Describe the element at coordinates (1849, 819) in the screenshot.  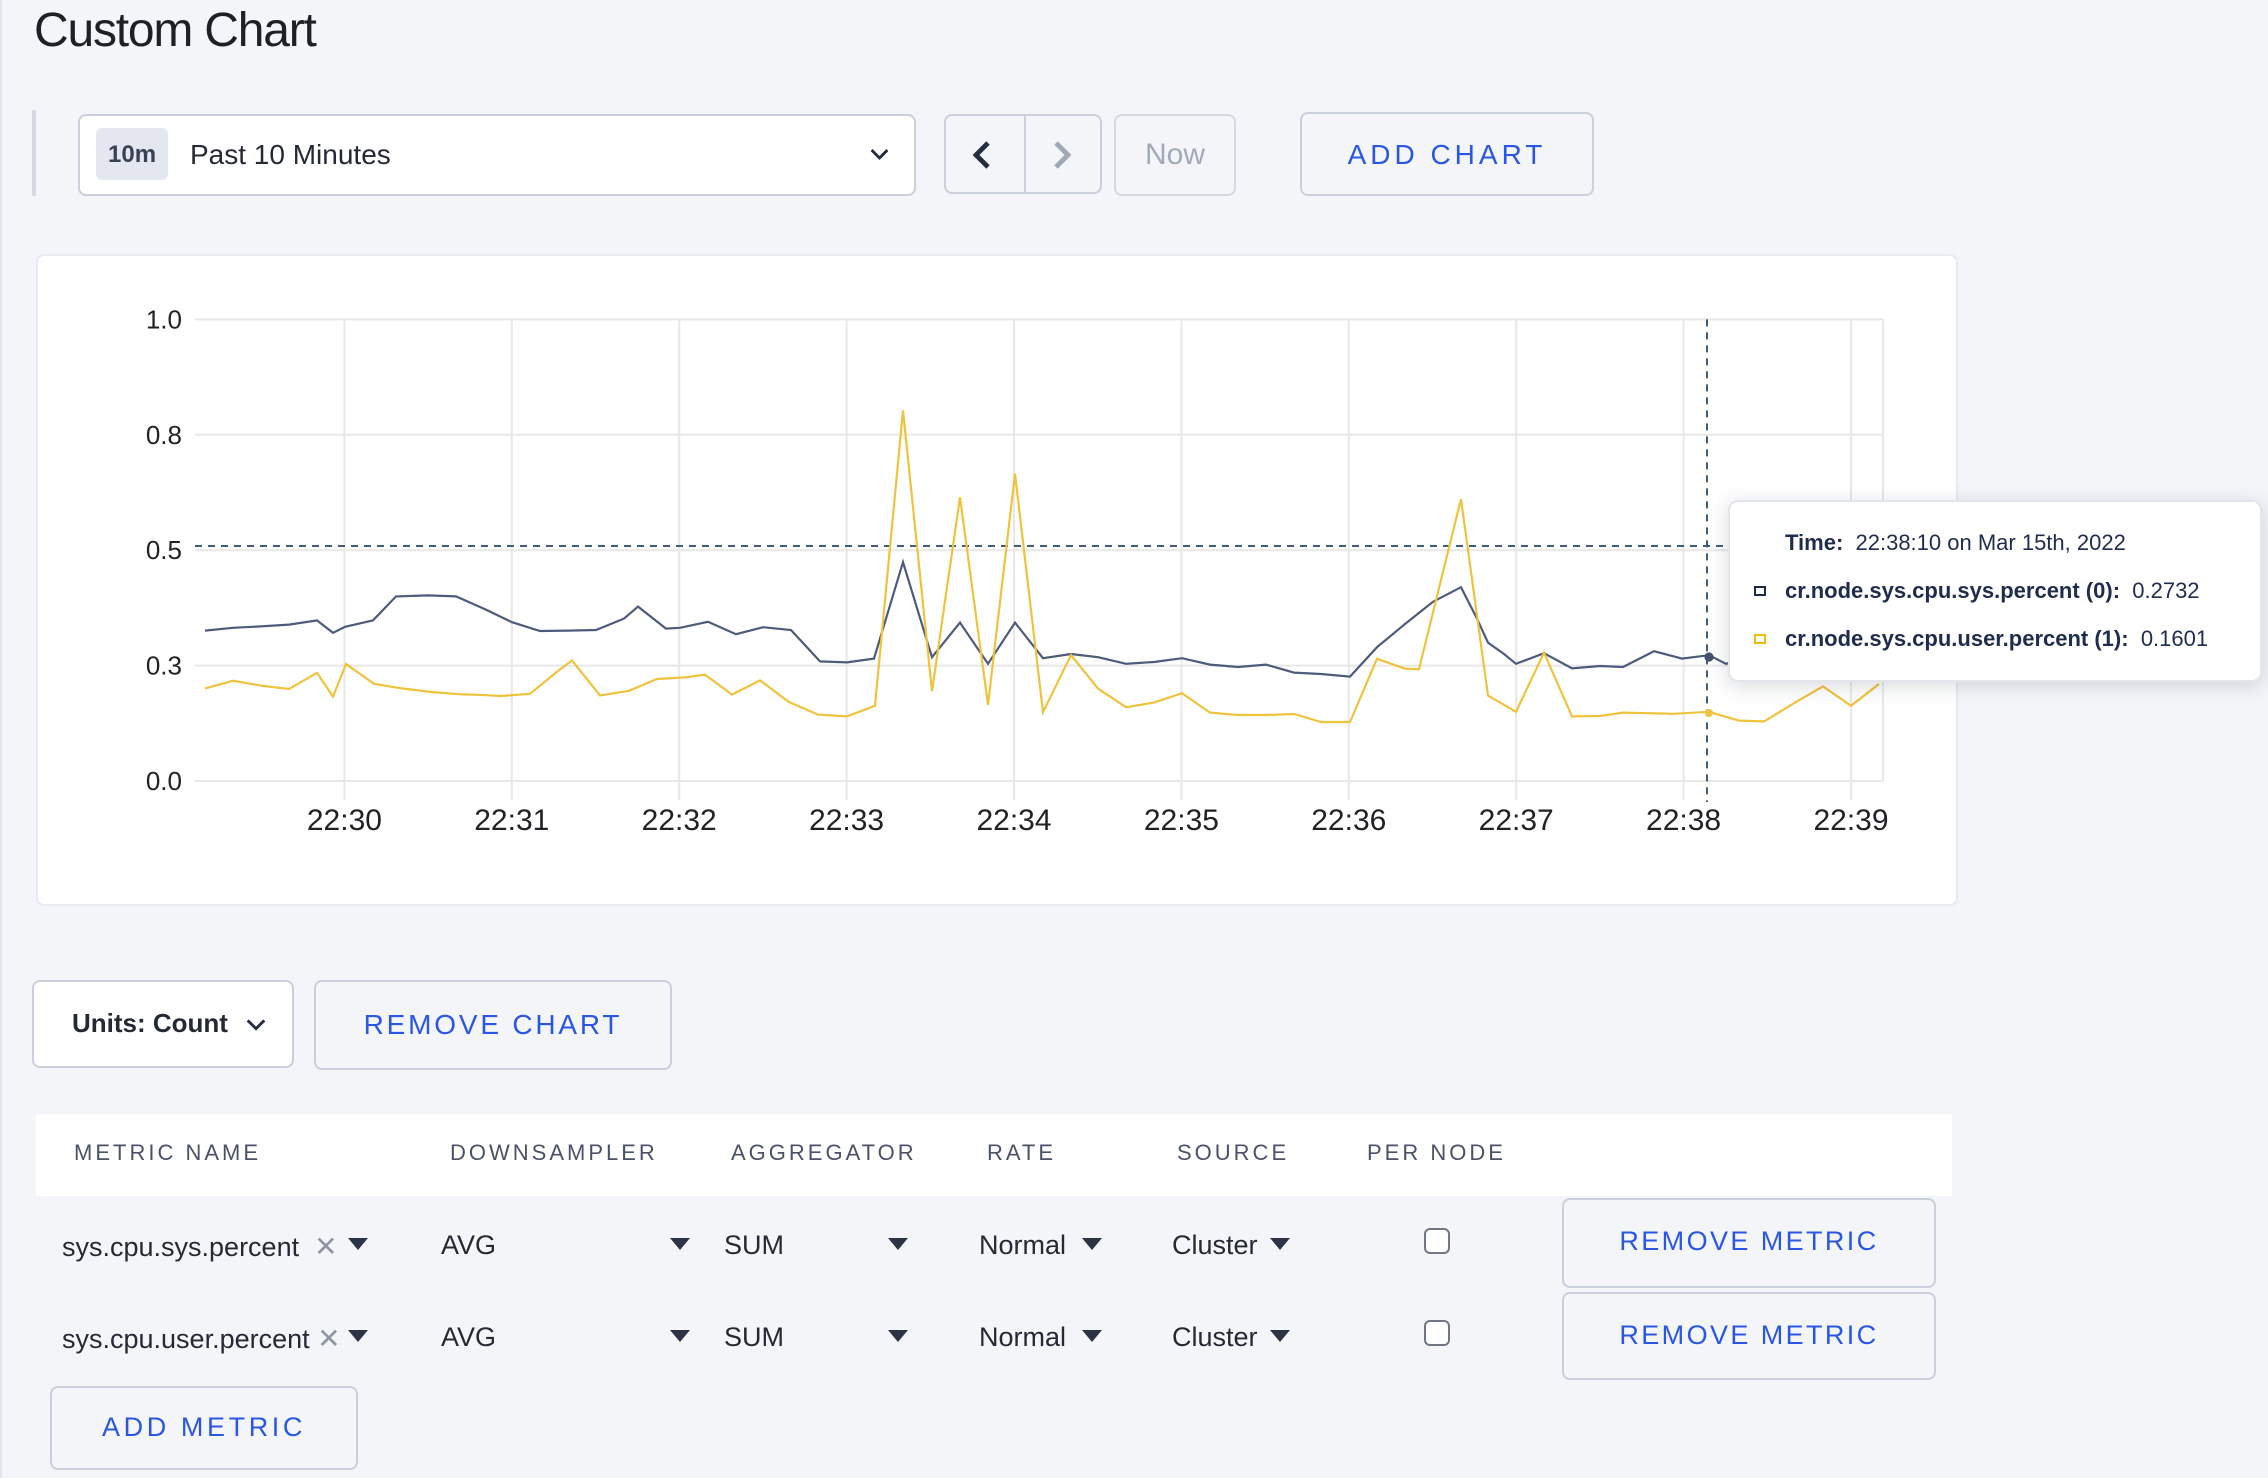
I see `svg-text: 22:39` at that location.